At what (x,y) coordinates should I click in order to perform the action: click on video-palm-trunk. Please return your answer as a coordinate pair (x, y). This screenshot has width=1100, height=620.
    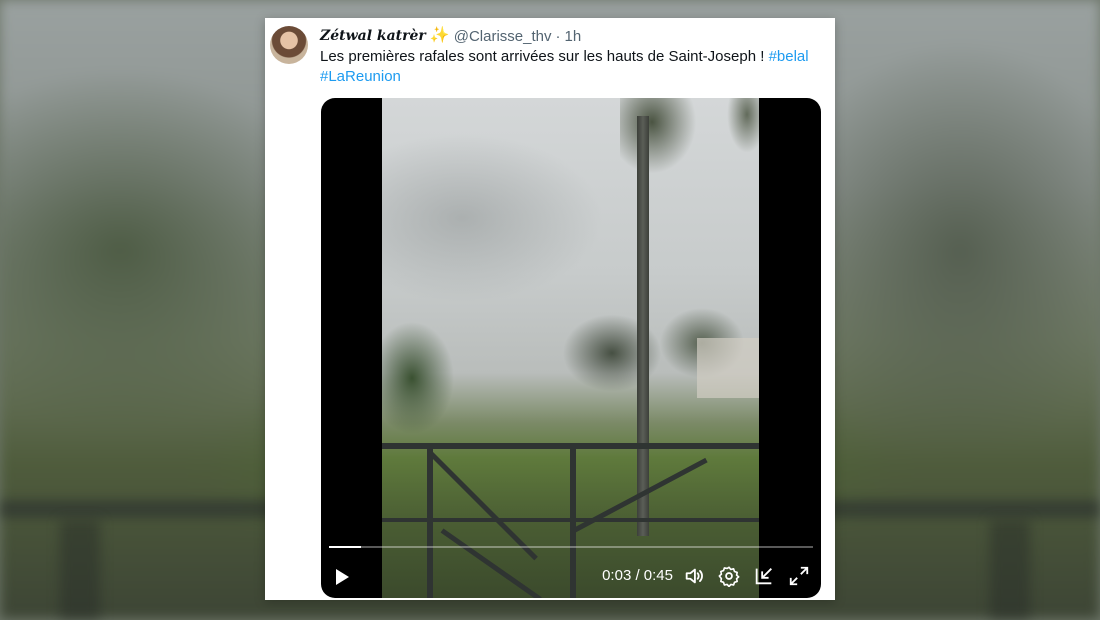
    Looking at the image, I should click on (643, 326).